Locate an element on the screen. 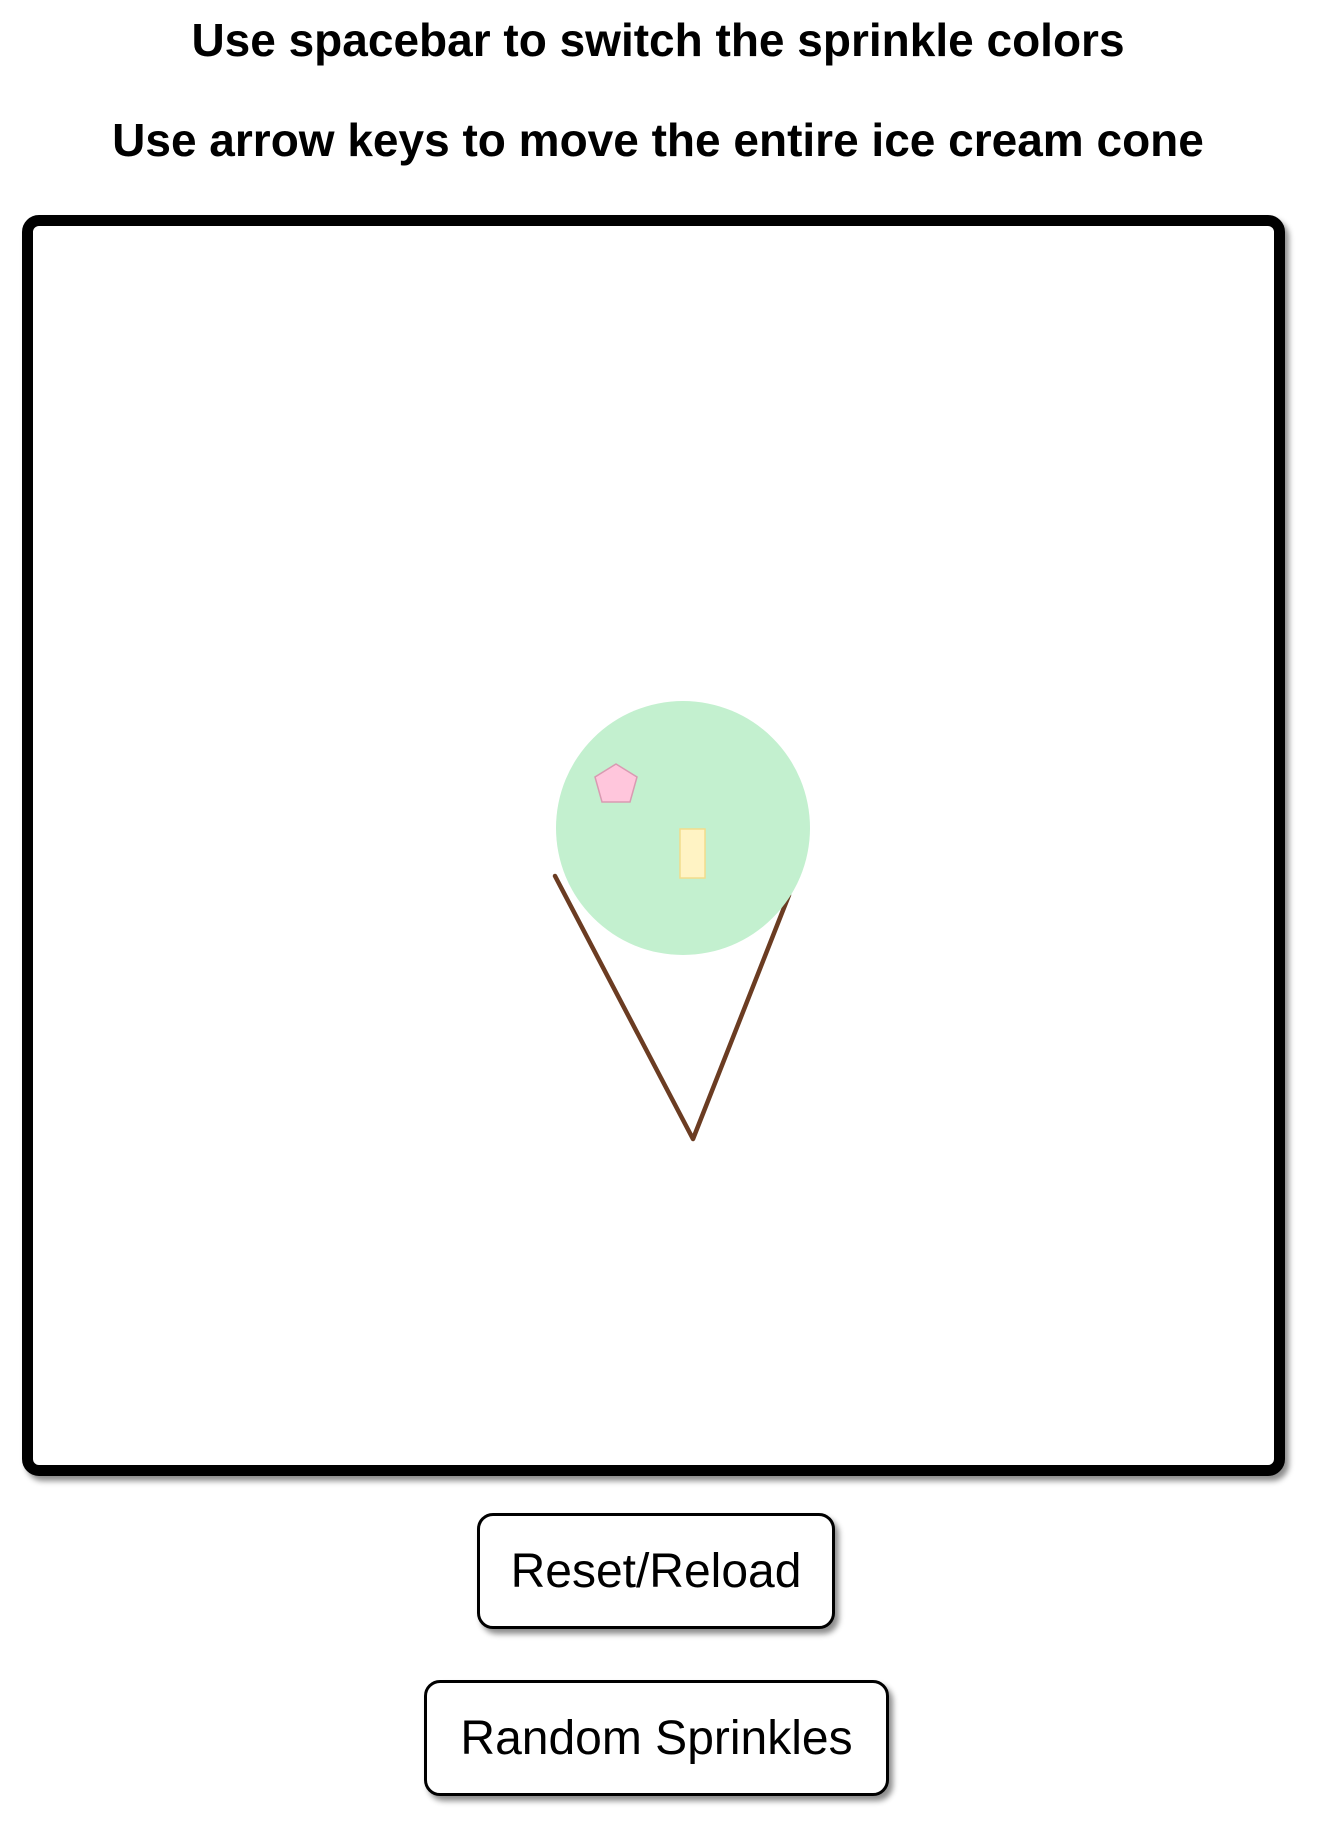  sprinkle-rectangle is located at coordinates (692, 853).